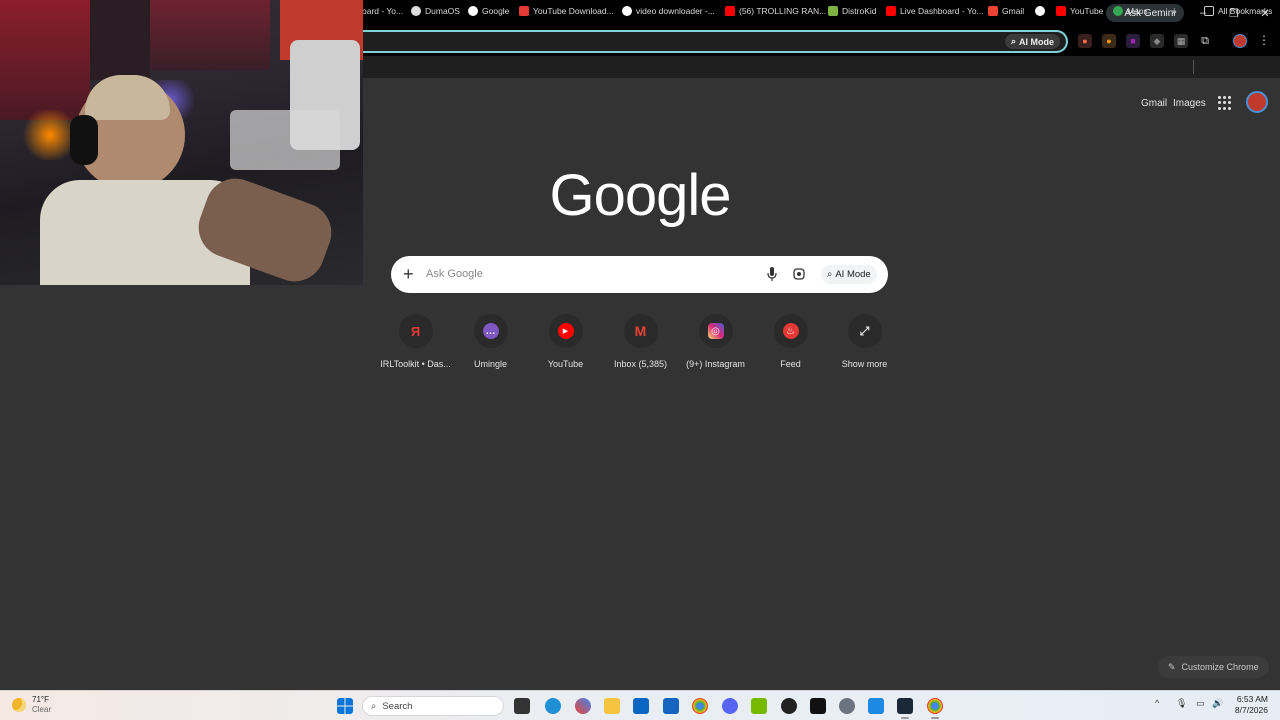  I want to click on search-icon: ⌕, so click(374, 706).